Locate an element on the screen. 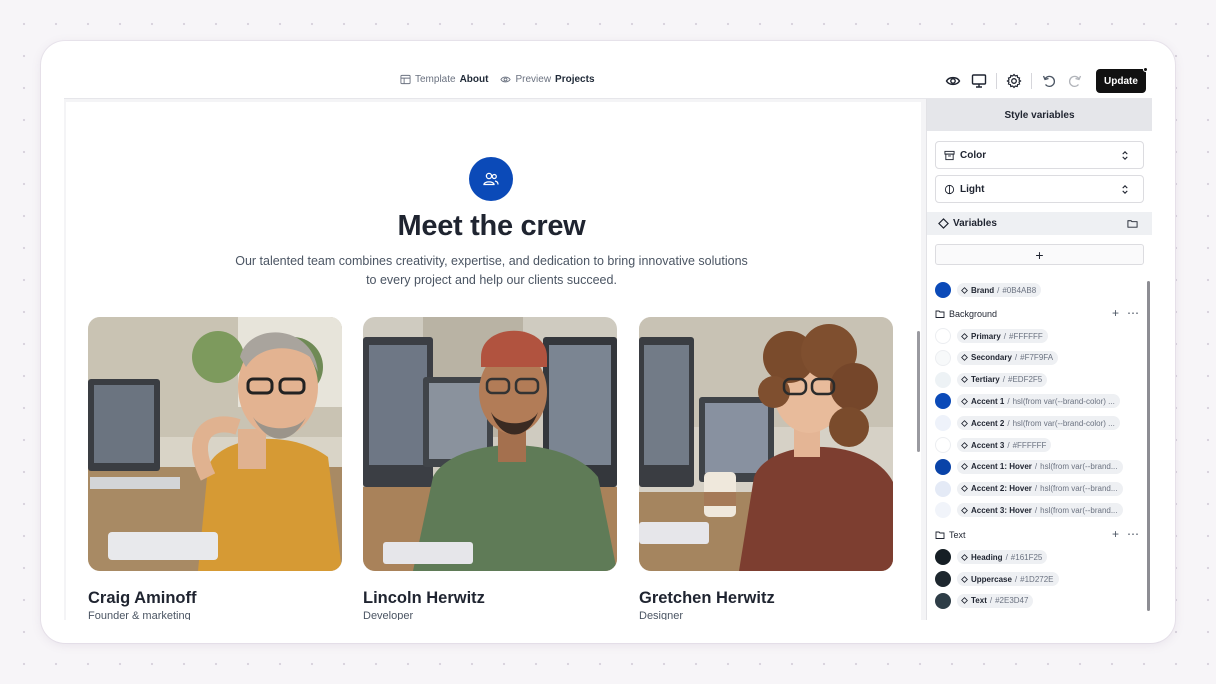 This screenshot has height=684, width=1216. team-card: Craig Aminoff Founder & marketing is located at coordinates (215, 468).